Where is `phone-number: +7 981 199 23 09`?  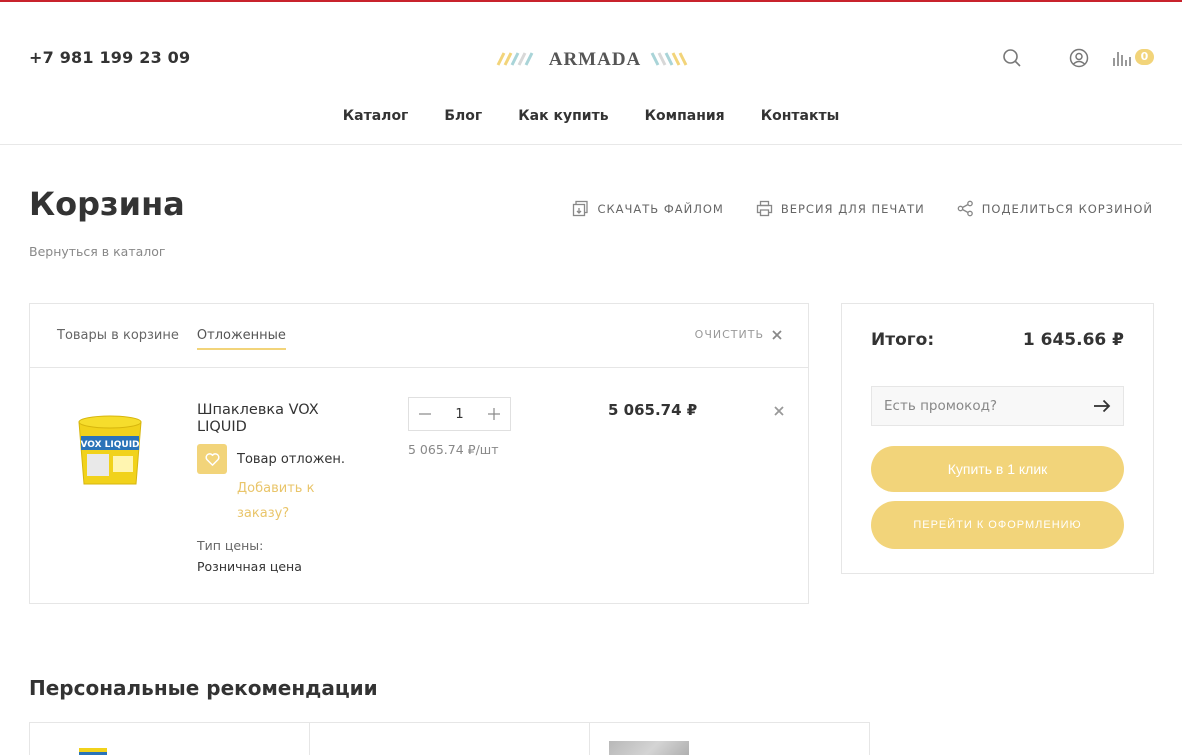
phone-number: +7 981 199 23 09 is located at coordinates (109, 57).